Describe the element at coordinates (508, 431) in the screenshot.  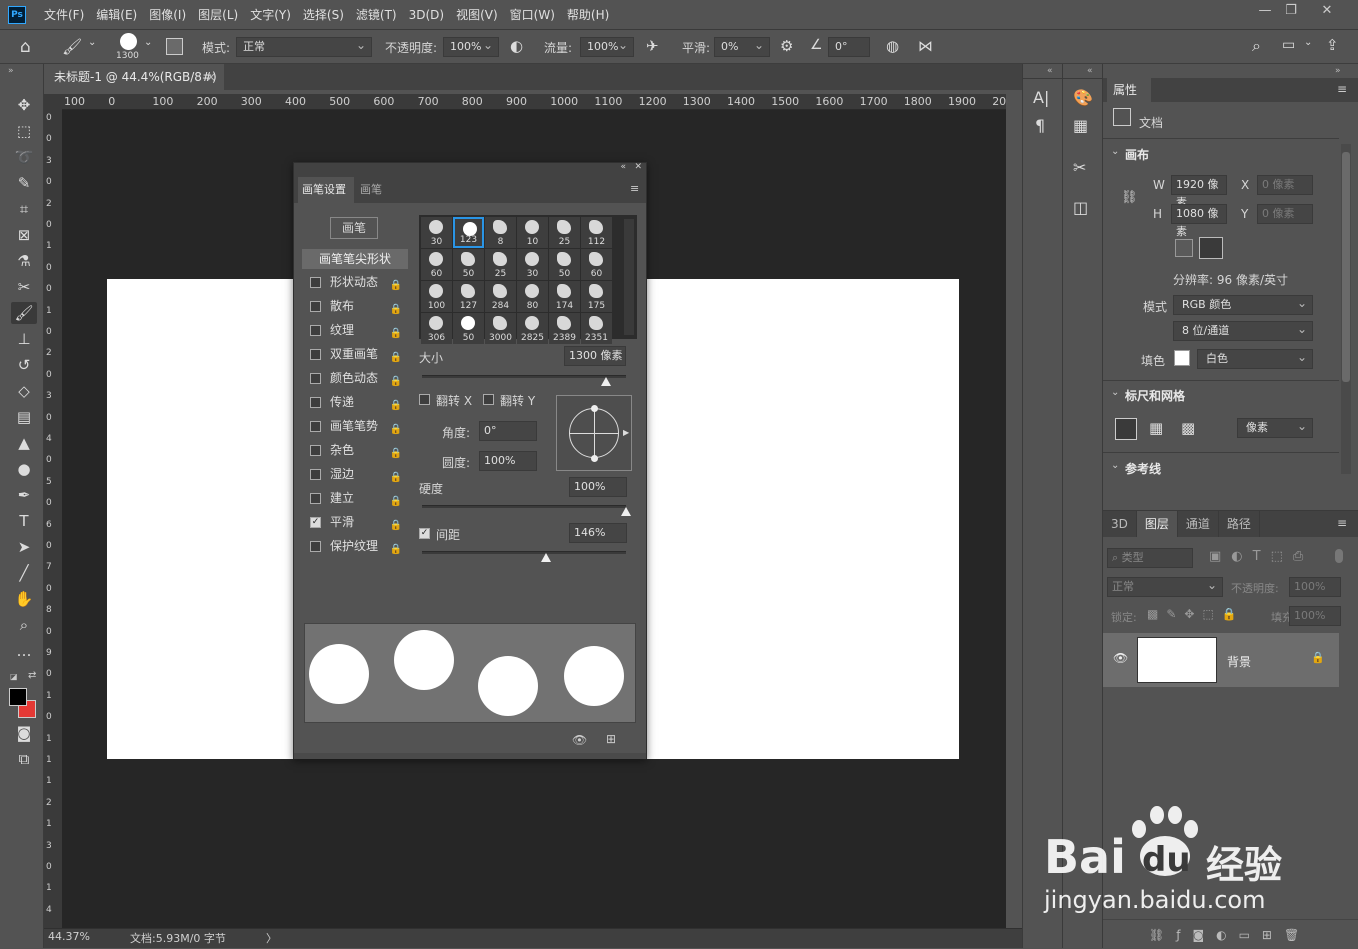
I see `angle-field: 0°` at that location.